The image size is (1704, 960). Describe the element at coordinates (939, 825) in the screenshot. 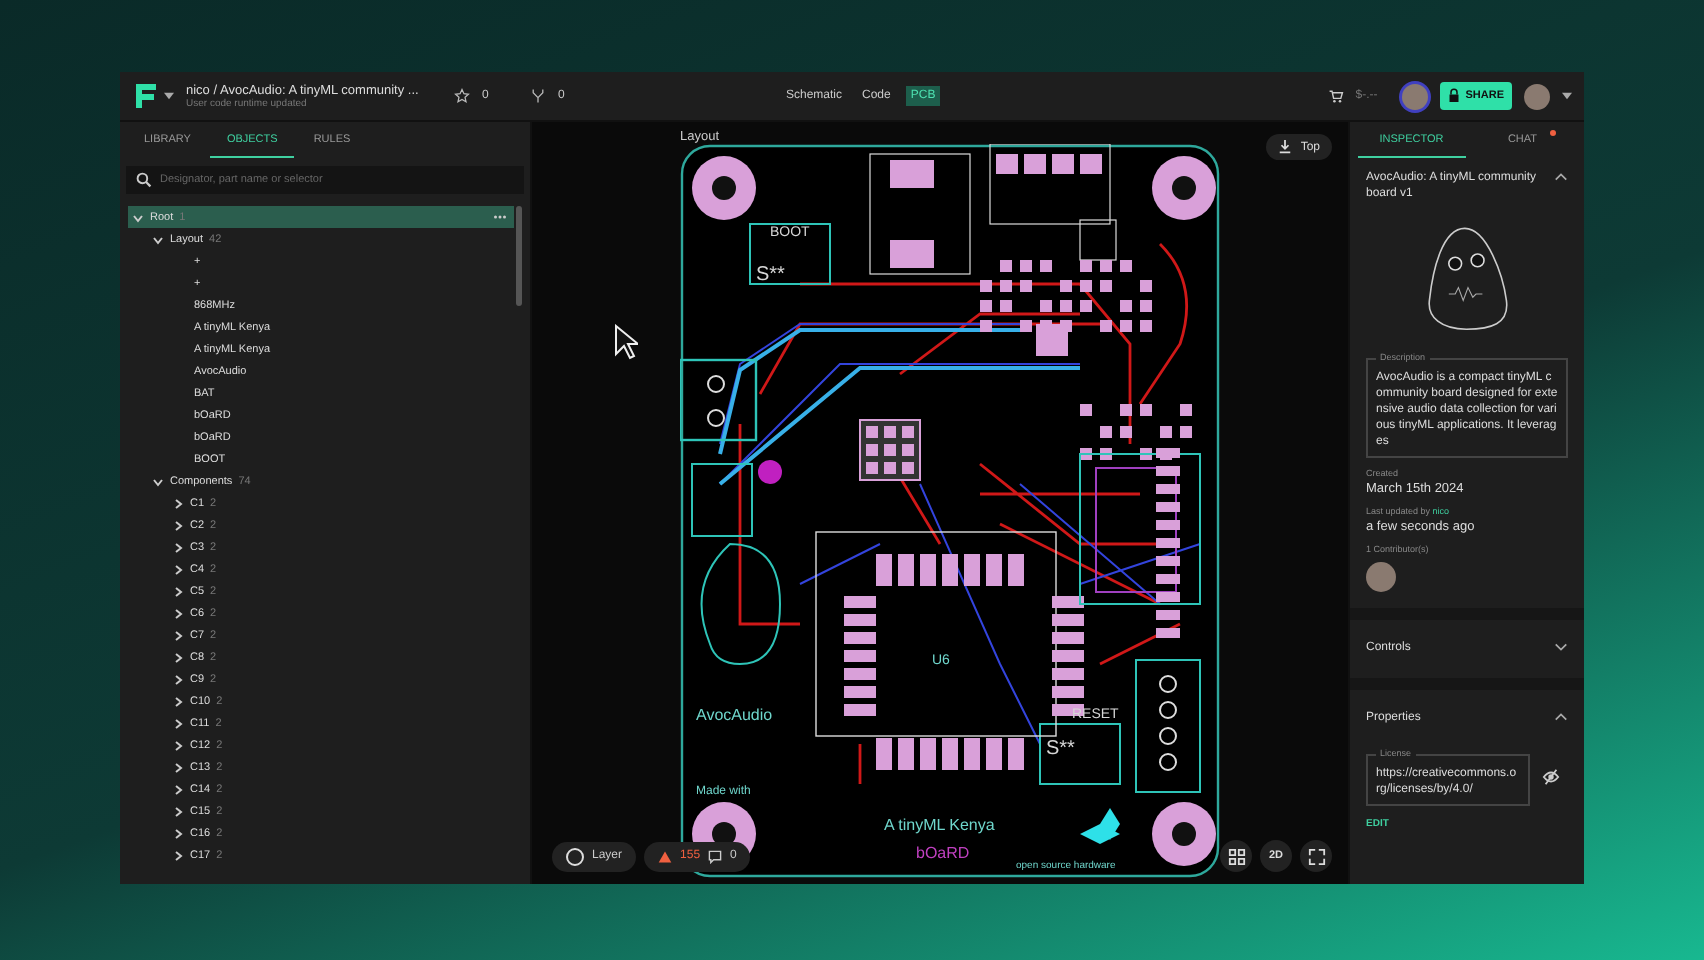

I see `pcb-label: A tinyML Kenya` at that location.